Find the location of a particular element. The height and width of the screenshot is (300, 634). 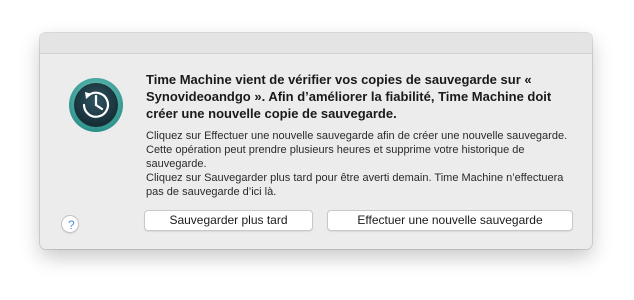

time-machine-icon is located at coordinates (96, 105).